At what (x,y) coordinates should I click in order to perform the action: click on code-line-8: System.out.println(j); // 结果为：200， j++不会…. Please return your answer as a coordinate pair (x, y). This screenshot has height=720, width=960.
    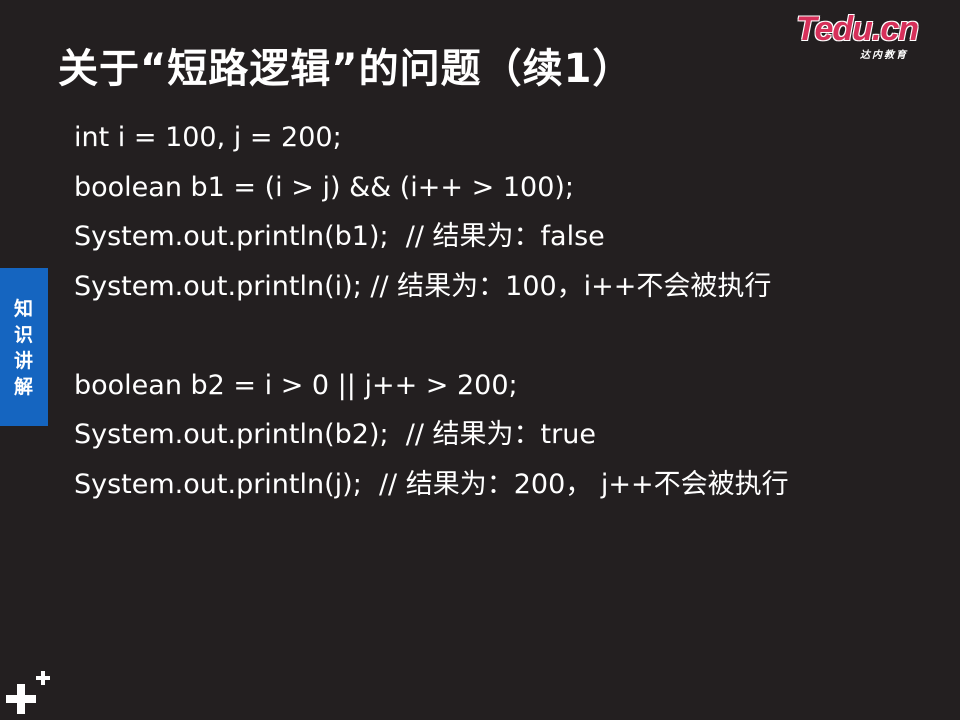
    Looking at the image, I should click on (431, 484).